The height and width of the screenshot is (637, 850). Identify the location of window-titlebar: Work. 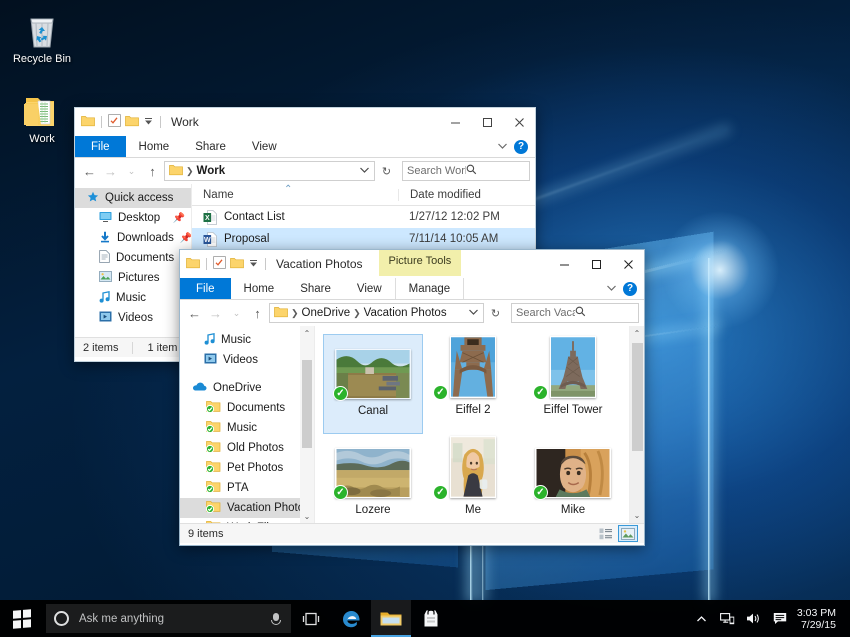
(305, 122).